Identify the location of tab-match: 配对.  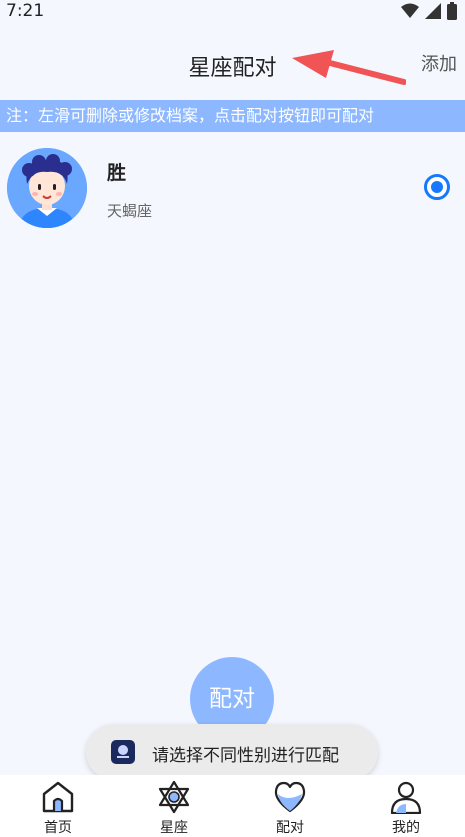
(290, 806).